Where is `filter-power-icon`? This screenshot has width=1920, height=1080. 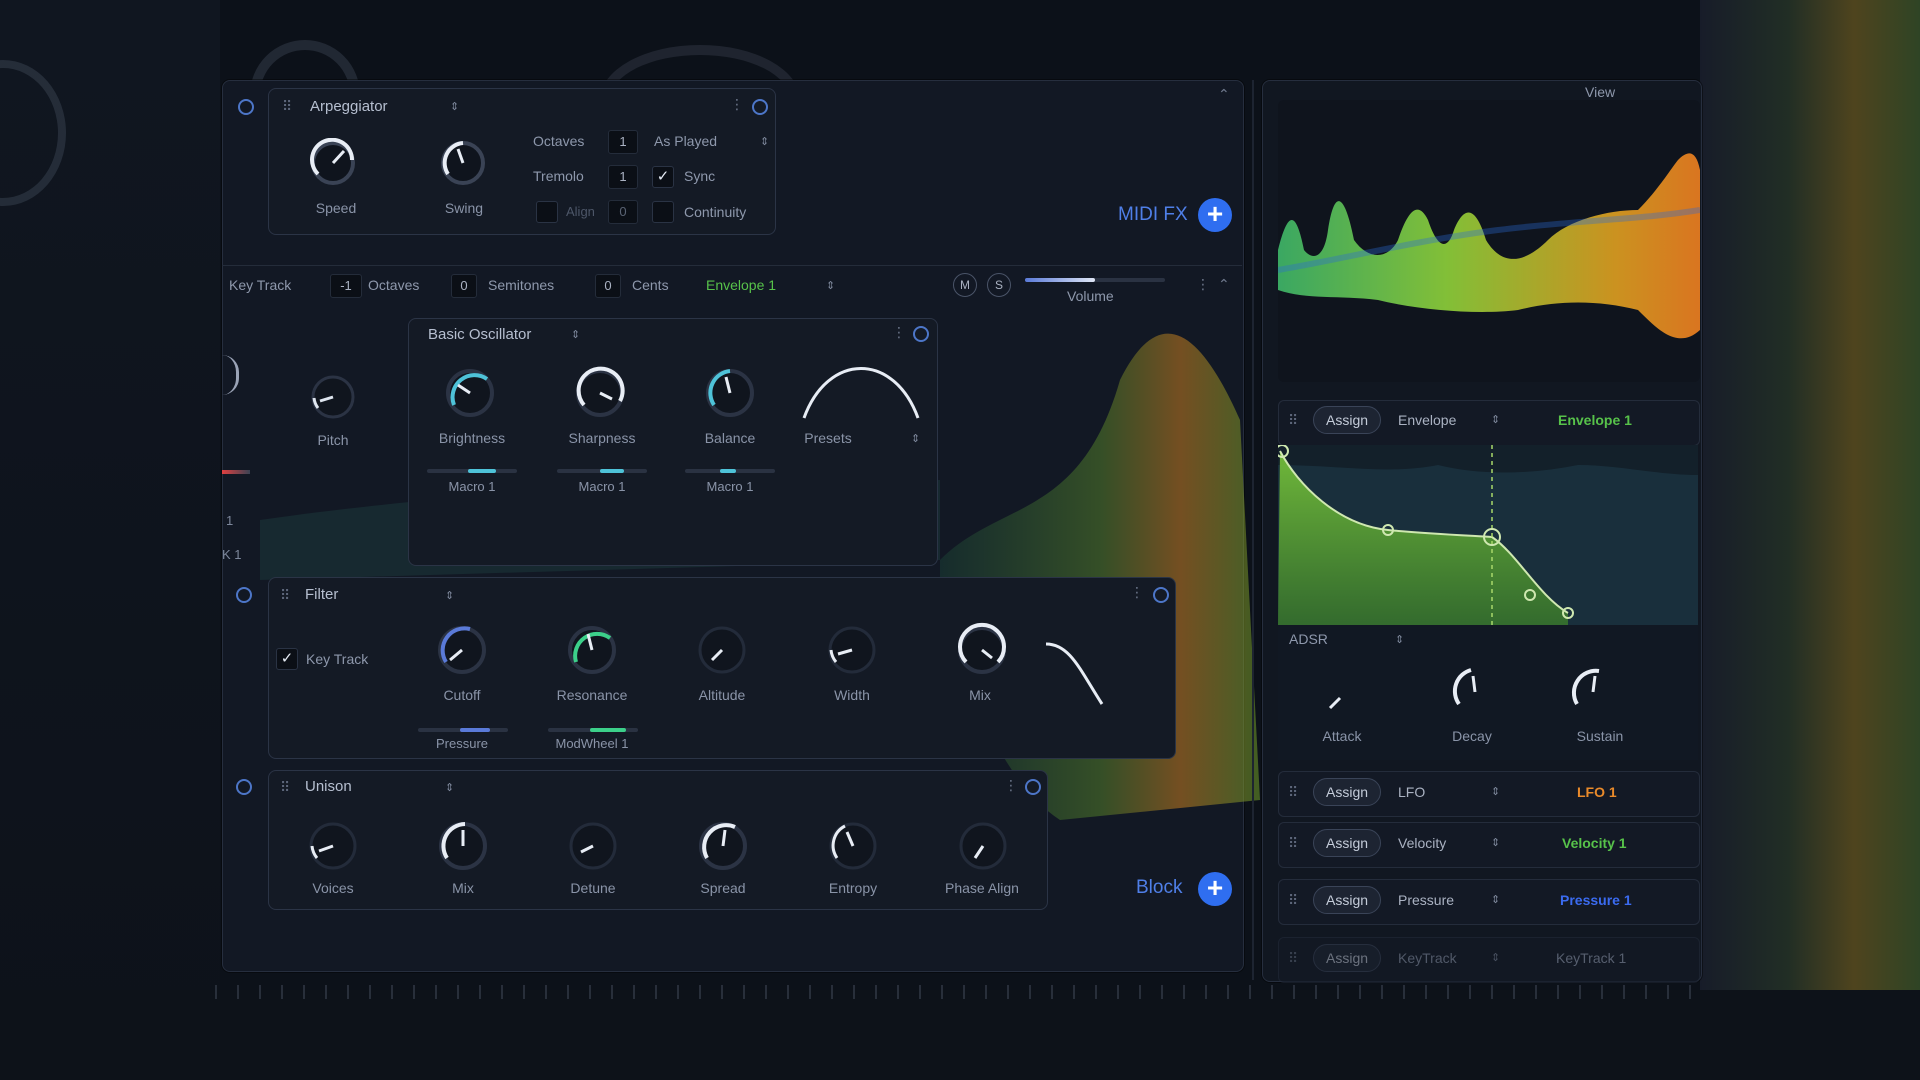
filter-power-icon is located at coordinates (1161, 595).